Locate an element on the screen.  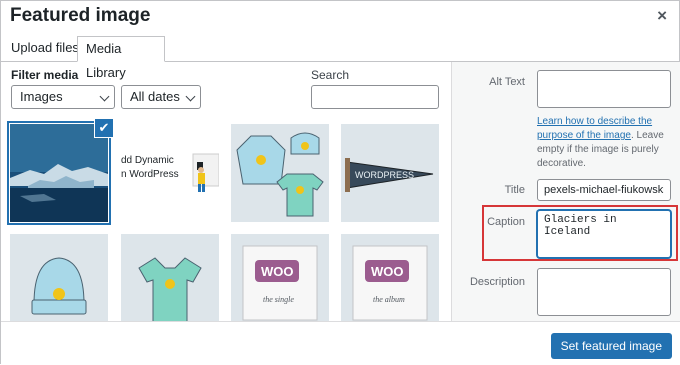
person-illustration is located at coordinates (205, 172).